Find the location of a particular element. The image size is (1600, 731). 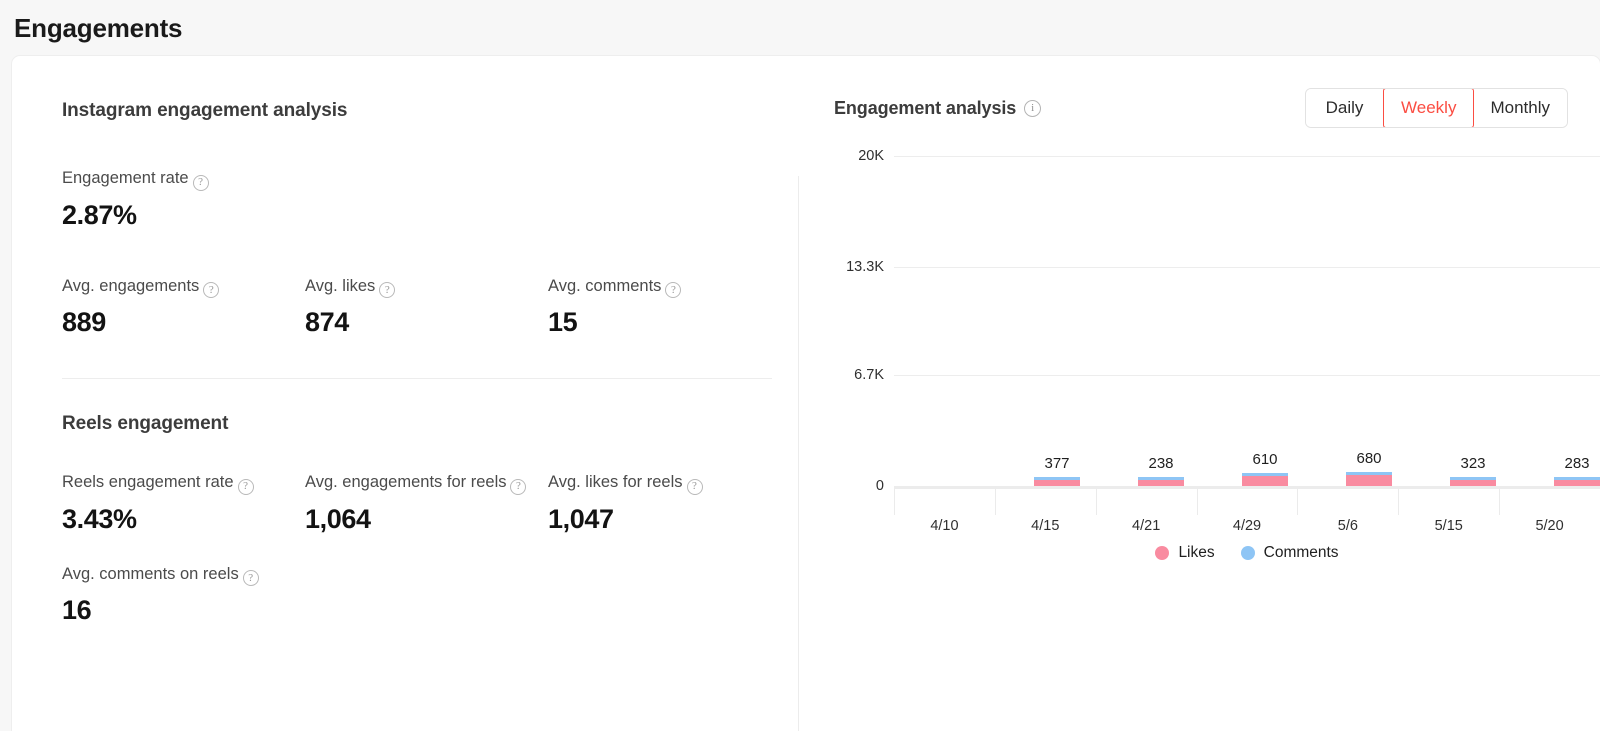

metric-avg-comments: Avg. comments? 15 is located at coordinates (669, 307).